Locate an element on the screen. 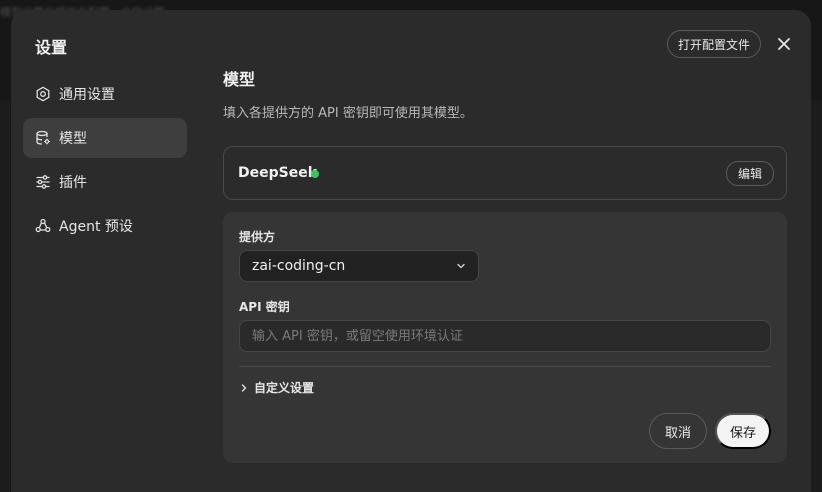  provider-select-value: zai-coding-cn is located at coordinates (299, 266).